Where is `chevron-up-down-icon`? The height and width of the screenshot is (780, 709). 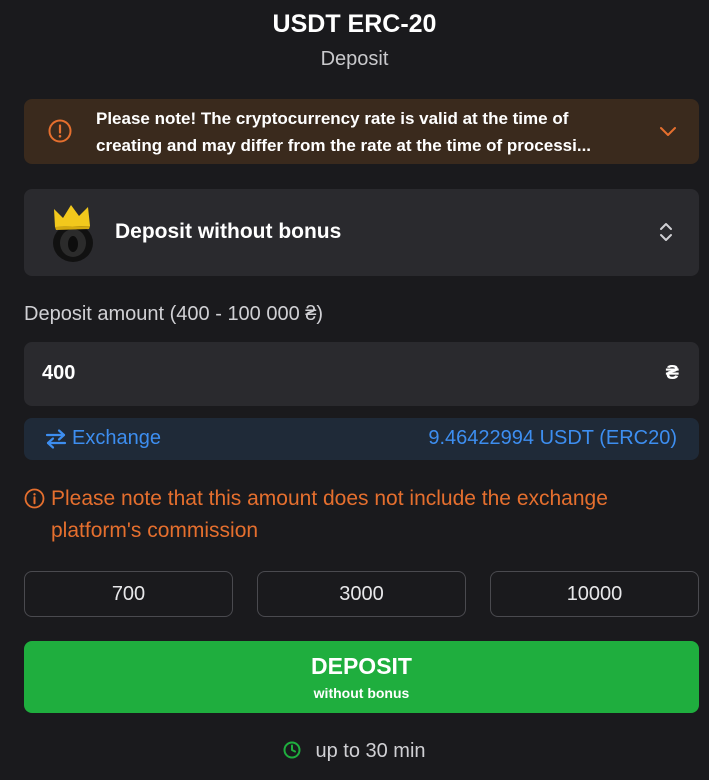
chevron-up-down-icon is located at coordinates (666, 232).